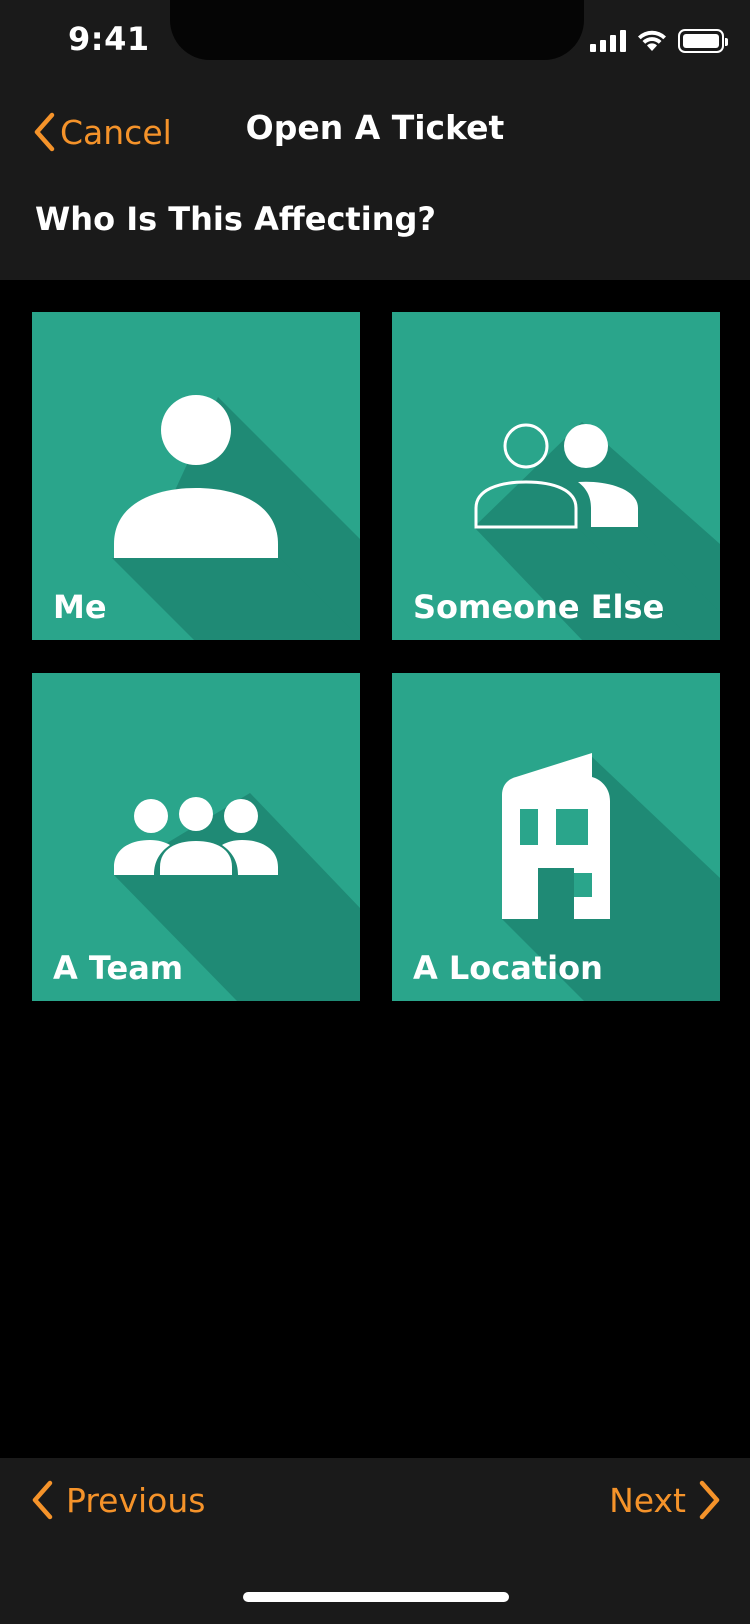 The width and height of the screenshot is (750, 1624). I want to click on wifi-icon, so click(652, 40).